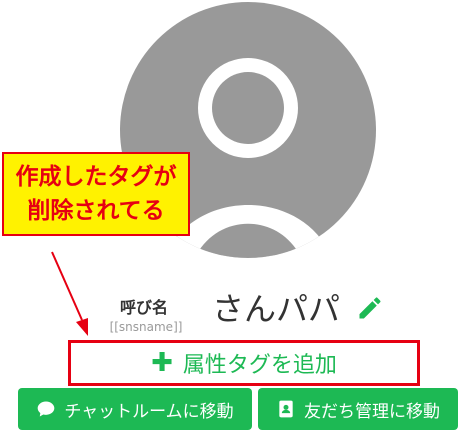 Image resolution: width=476 pixels, height=437 pixels. Describe the element at coordinates (276, 309) in the screenshot. I see `nickname-value: さんパパ` at that location.